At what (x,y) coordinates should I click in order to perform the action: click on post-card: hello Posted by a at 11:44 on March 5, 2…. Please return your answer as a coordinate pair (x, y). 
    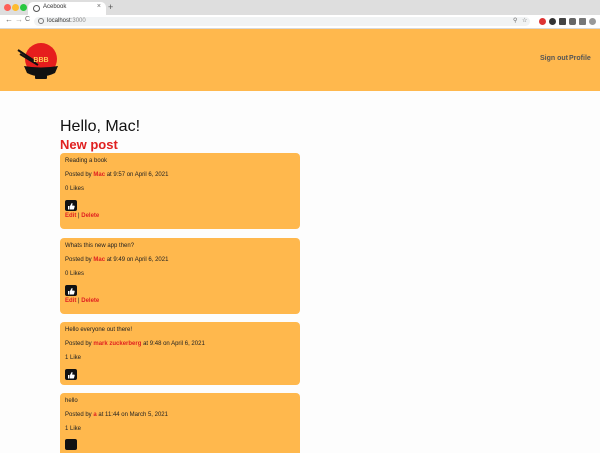
    Looking at the image, I should click on (180, 423).